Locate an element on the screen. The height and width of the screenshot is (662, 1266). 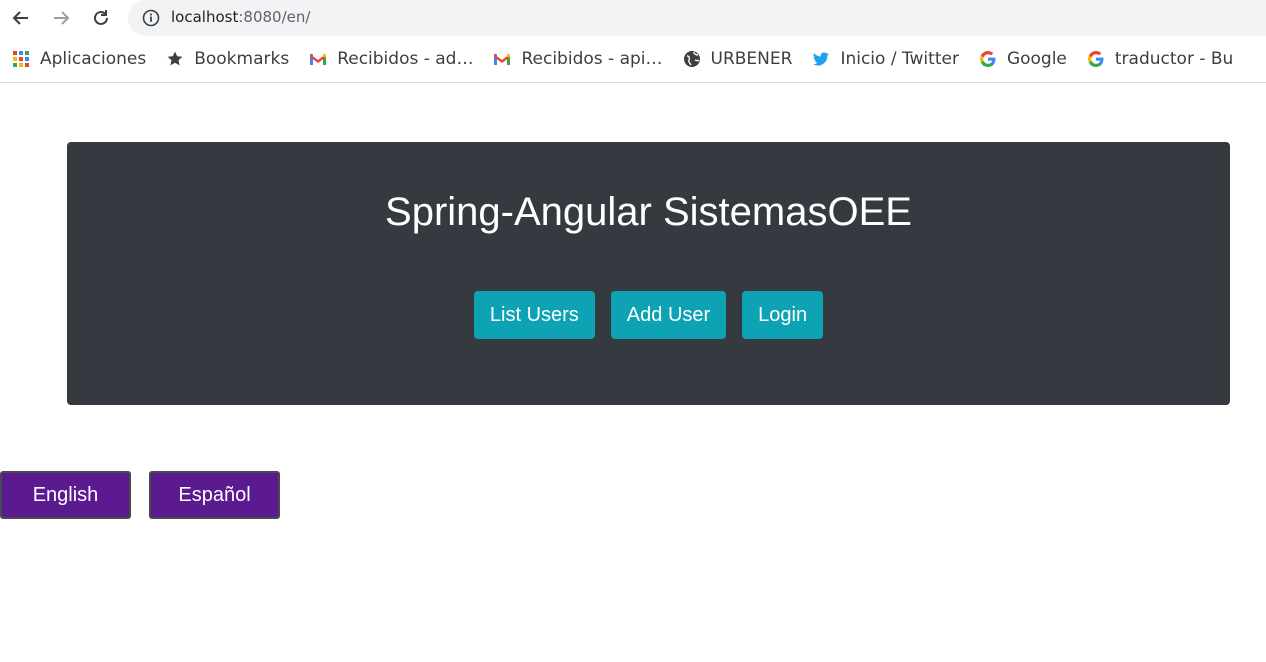
apps-grid-icon is located at coordinates (21, 59).